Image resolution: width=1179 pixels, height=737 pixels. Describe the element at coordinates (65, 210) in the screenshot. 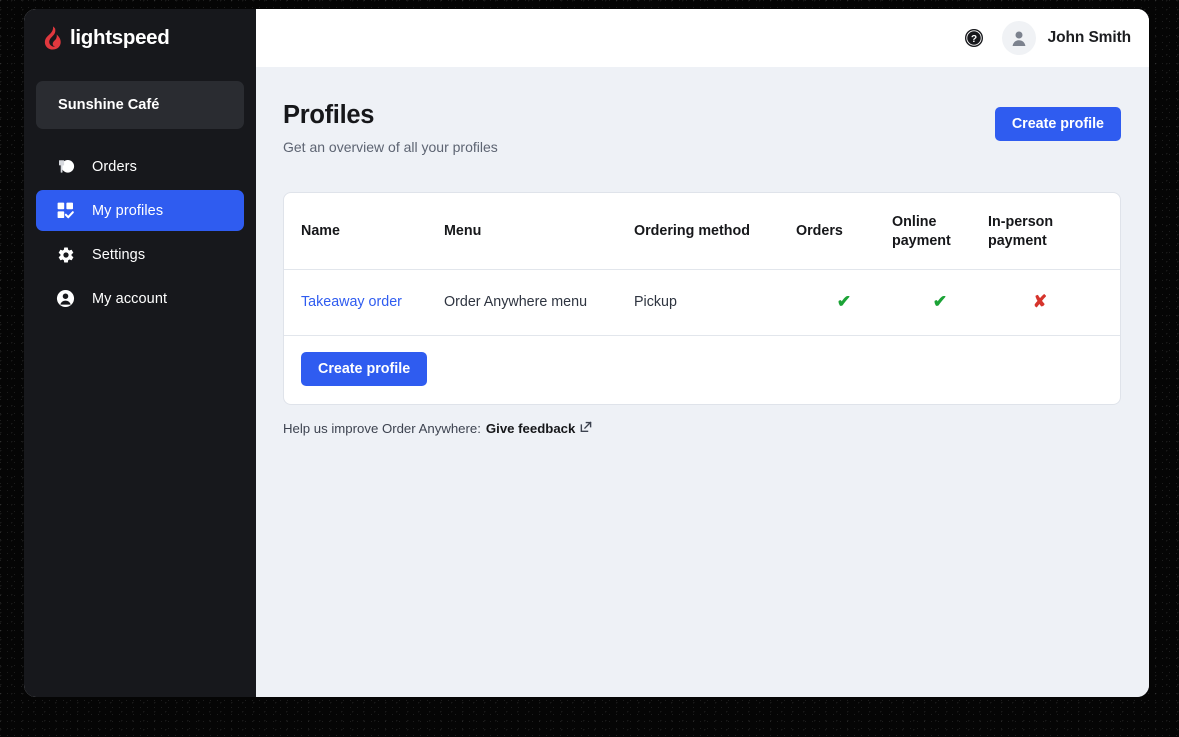

I see `grid-check-icon` at that location.